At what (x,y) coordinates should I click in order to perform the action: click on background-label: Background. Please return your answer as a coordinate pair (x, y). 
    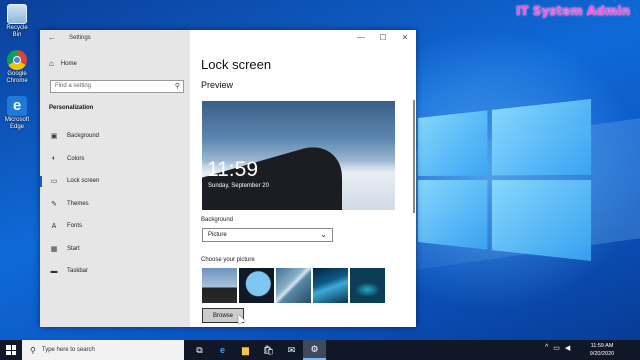
    Looking at the image, I should click on (217, 220).